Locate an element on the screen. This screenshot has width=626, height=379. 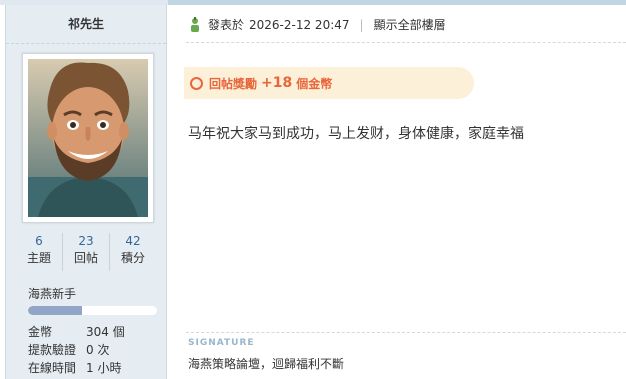
info-key: 提款驗證 is located at coordinates (52, 350).